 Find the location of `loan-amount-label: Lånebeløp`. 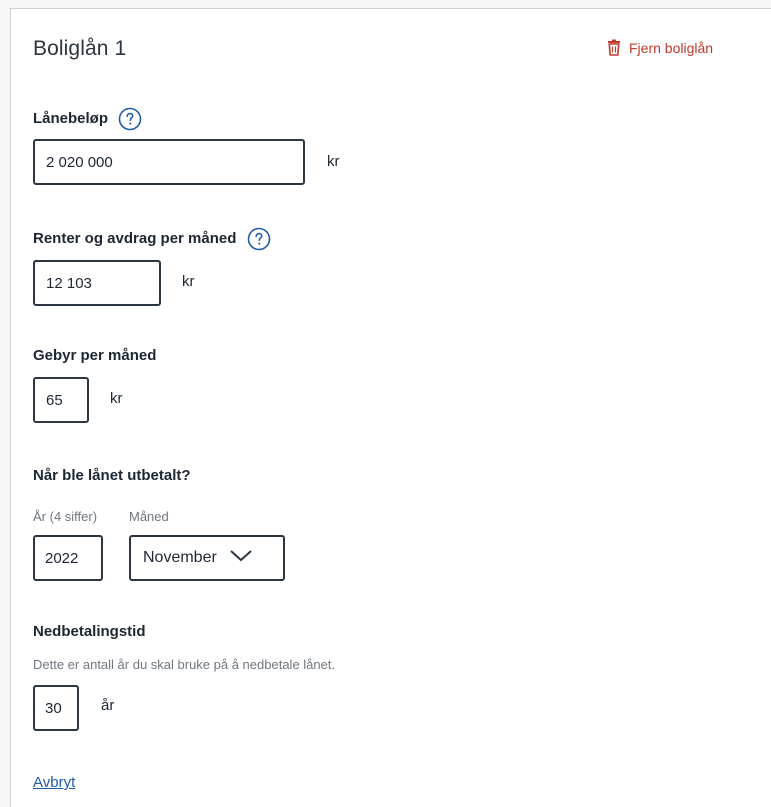

loan-amount-label: Lånebeløp is located at coordinates (87, 119).